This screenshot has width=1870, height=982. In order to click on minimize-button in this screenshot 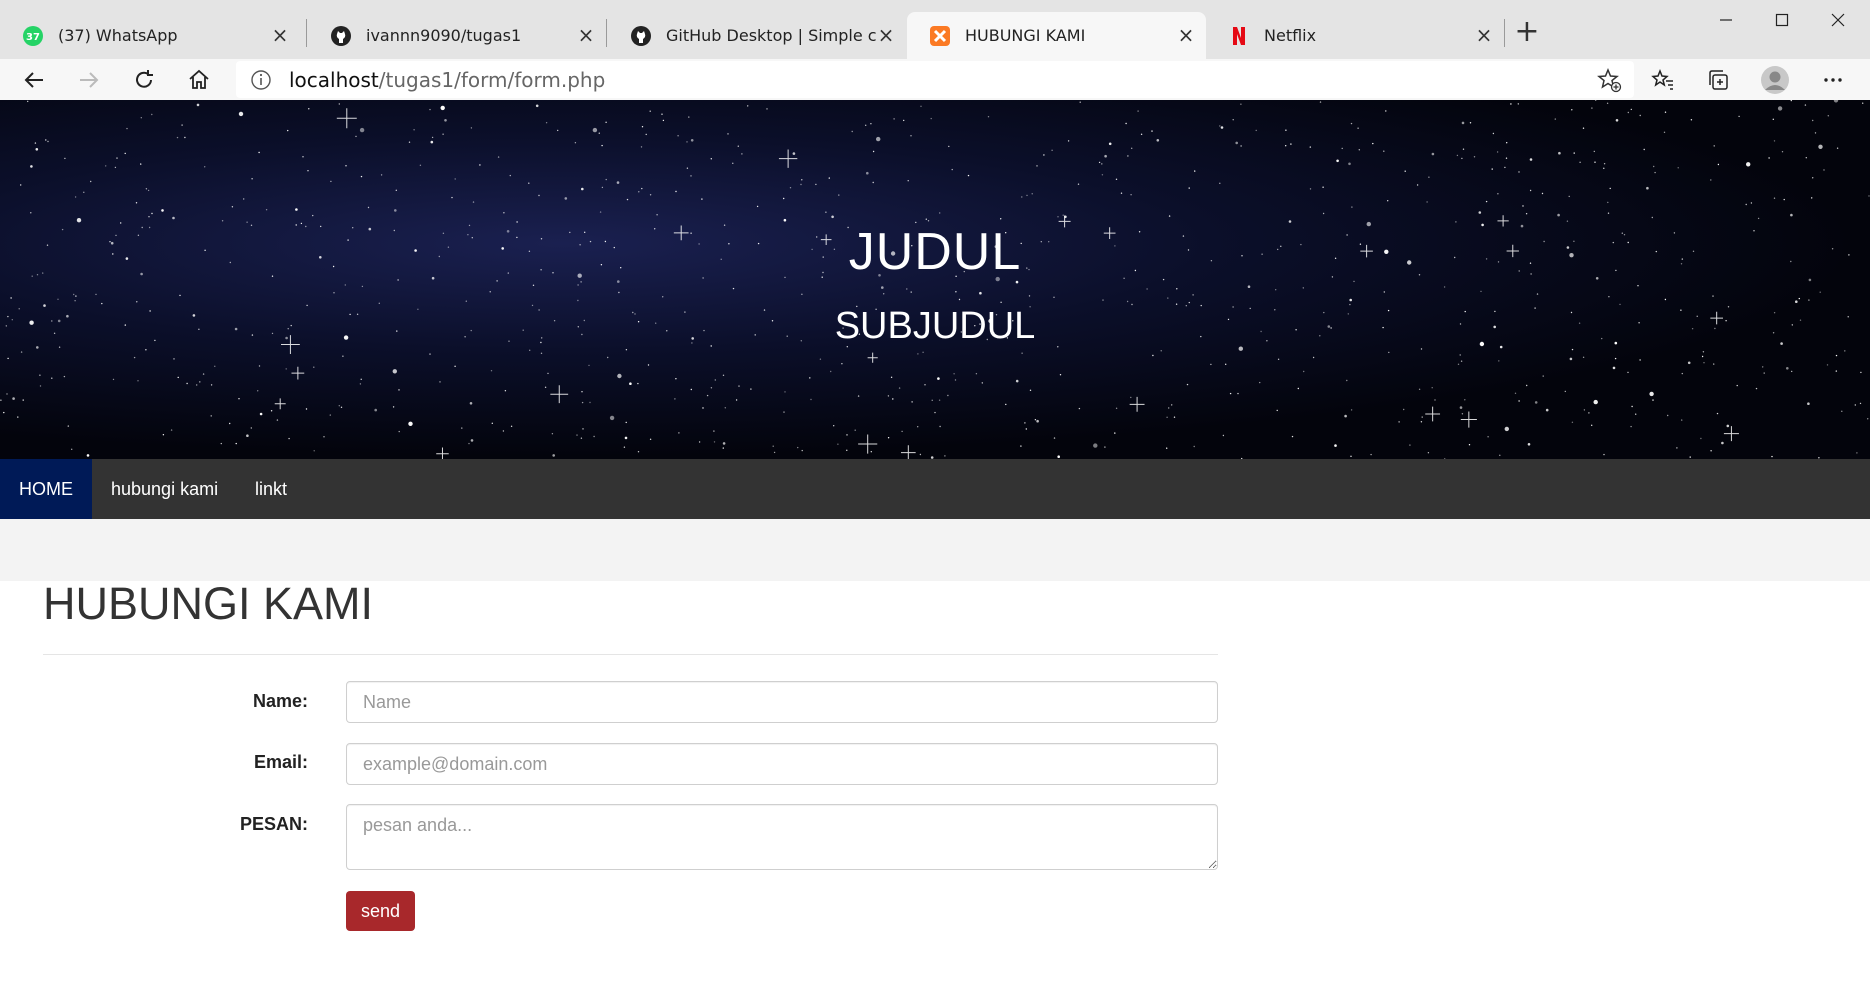, I will do `click(1726, 20)`.